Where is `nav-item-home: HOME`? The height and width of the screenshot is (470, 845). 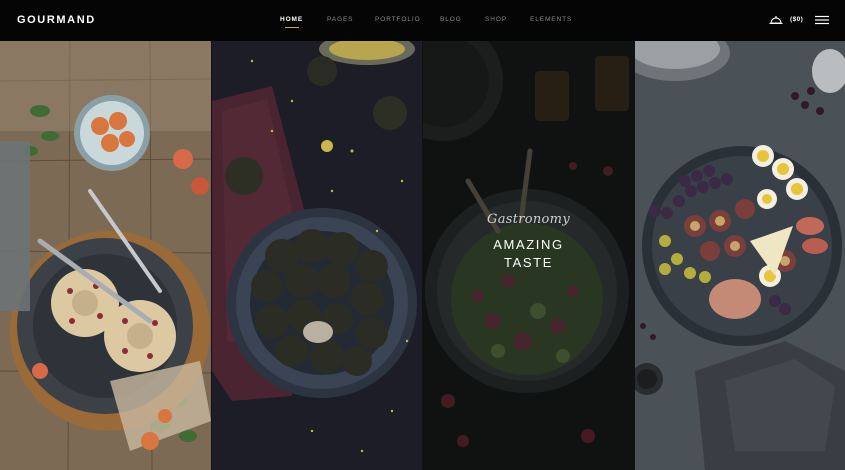
nav-item-home: HOME is located at coordinates (292, 22).